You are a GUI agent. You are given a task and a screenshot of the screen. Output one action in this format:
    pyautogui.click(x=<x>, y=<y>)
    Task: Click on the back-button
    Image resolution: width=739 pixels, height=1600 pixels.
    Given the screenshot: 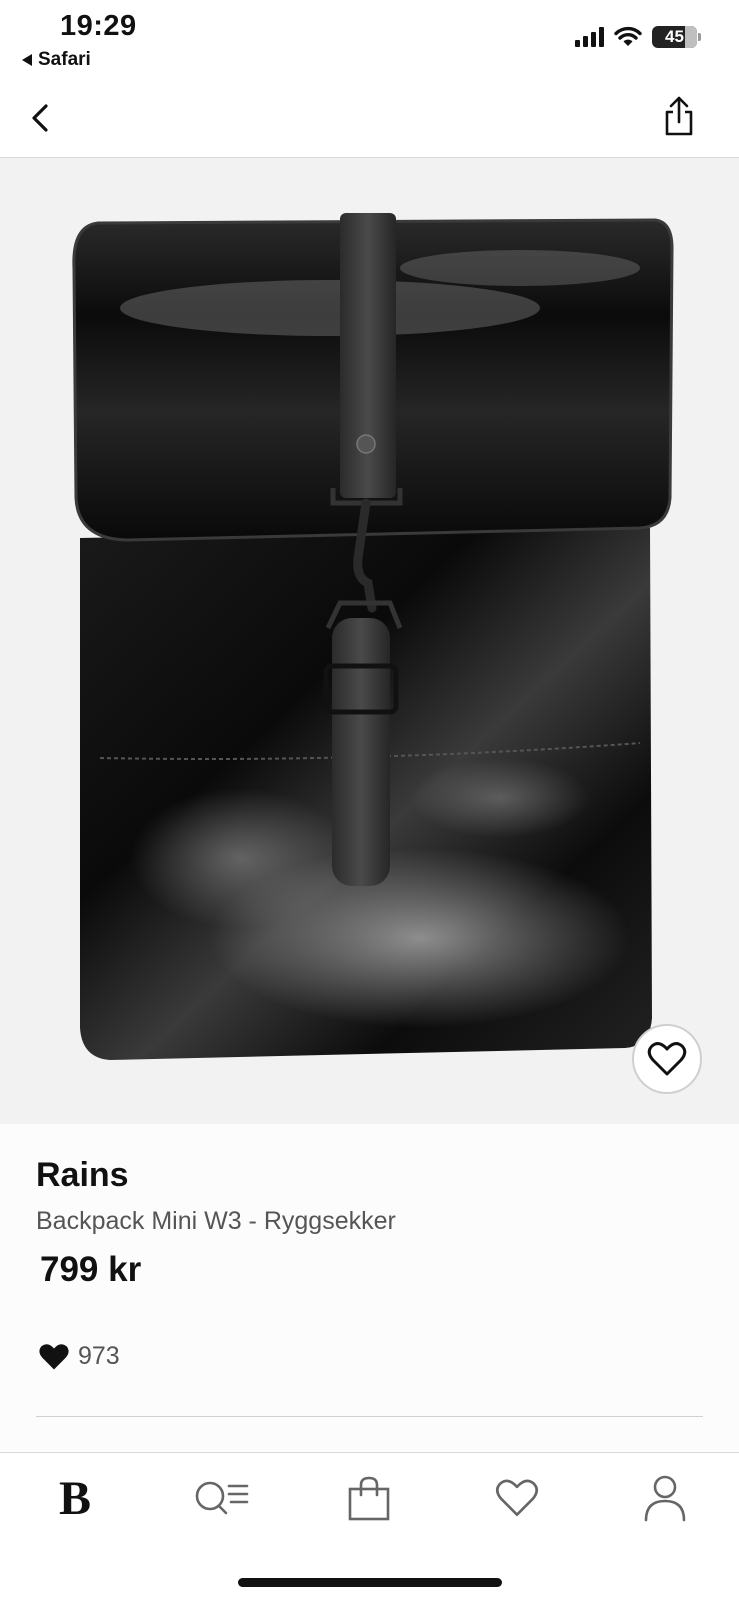 What is the action you would take?
    pyautogui.click(x=42, y=118)
    